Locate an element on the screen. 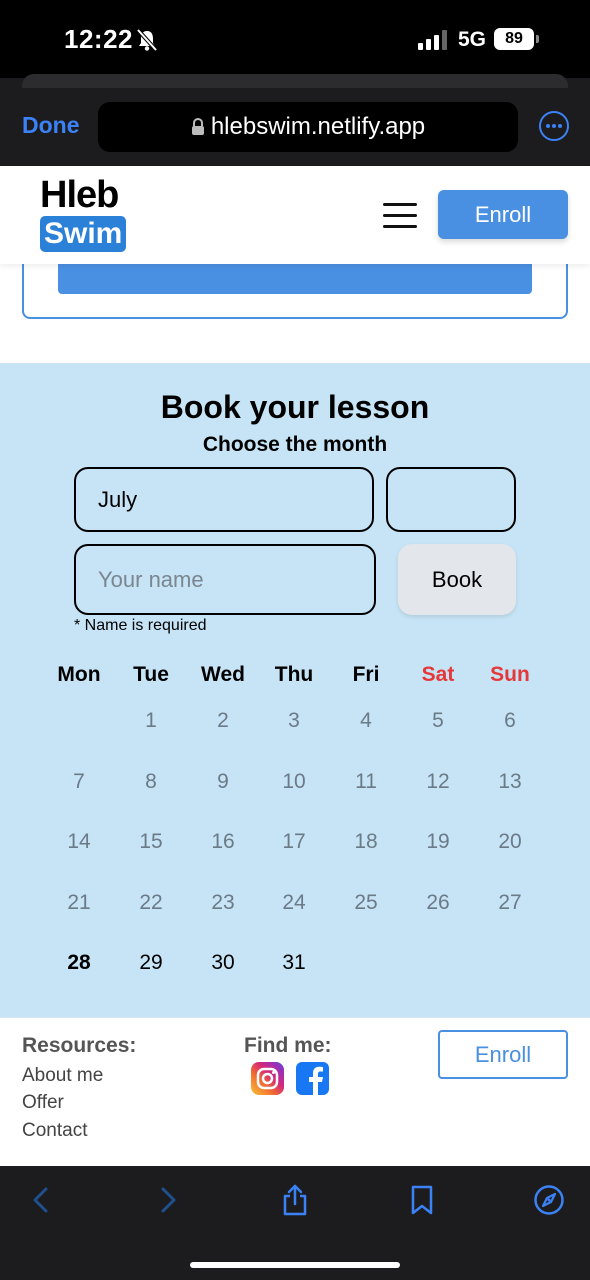 The image size is (590, 1280). booking-subtitle: Choose the month is located at coordinates (295, 444).